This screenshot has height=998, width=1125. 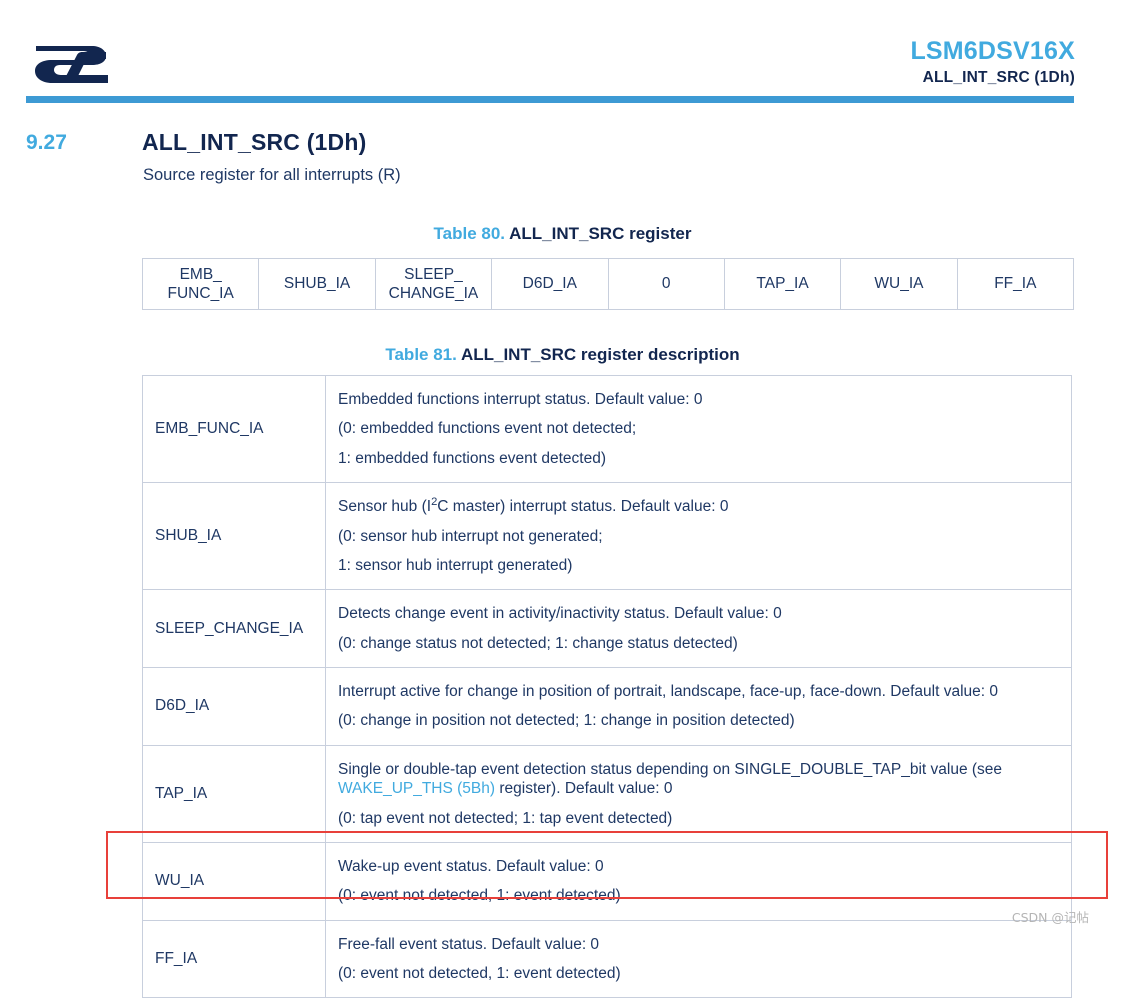 I want to click on description-line: (0: sensor hub interrupt not generated;, so click(x=470, y=536).